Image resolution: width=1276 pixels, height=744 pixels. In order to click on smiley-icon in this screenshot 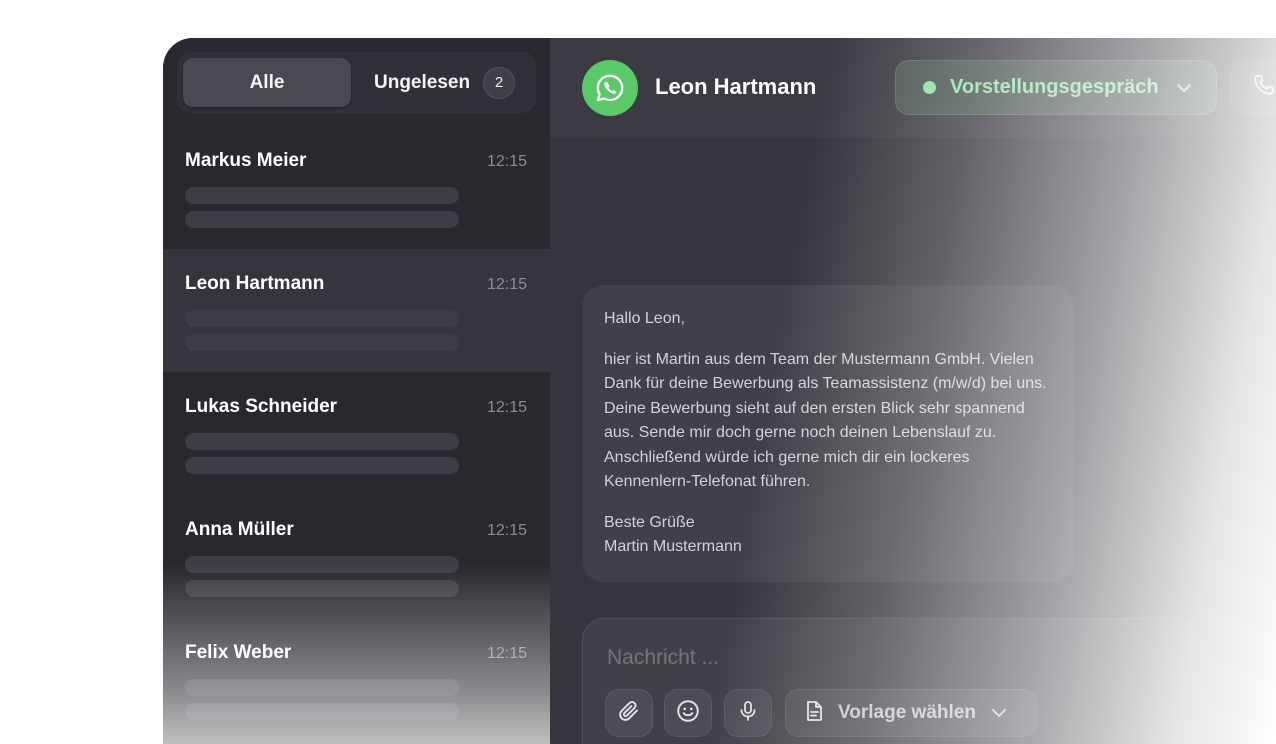, I will do `click(688, 713)`.